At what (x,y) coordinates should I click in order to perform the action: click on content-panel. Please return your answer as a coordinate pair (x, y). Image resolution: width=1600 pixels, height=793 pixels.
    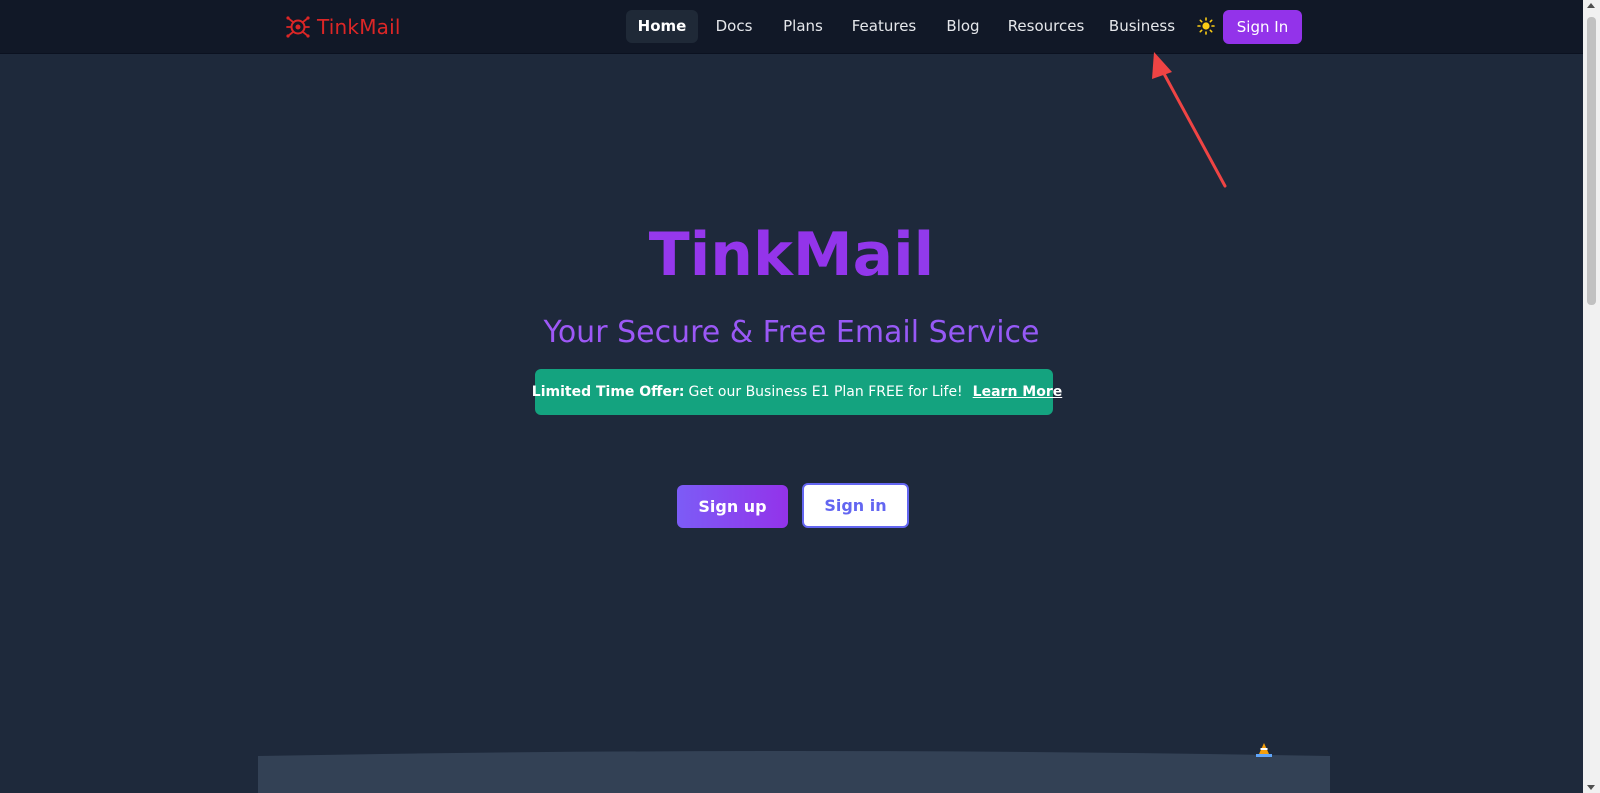
    Looking at the image, I should click on (794, 772).